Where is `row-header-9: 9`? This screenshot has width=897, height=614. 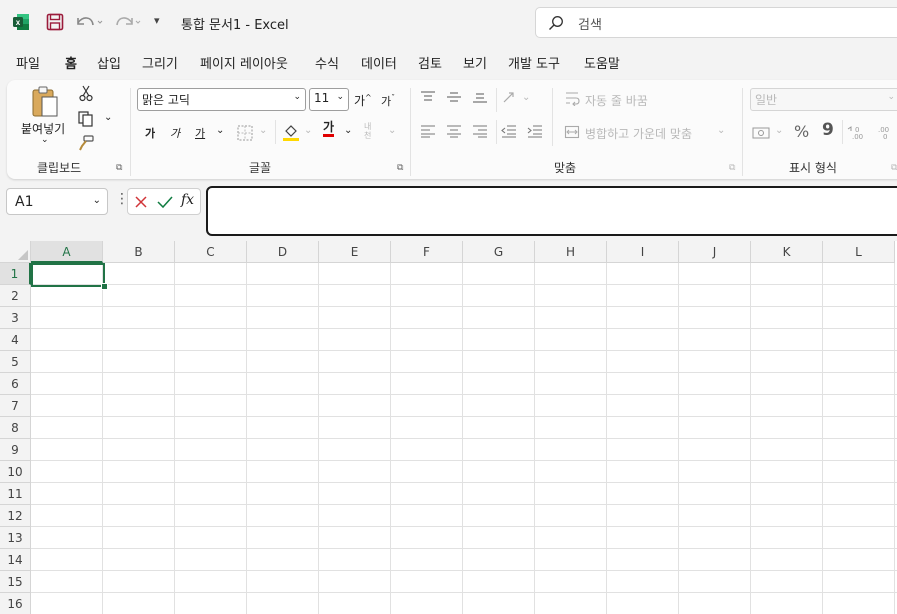 row-header-9: 9 is located at coordinates (15, 450).